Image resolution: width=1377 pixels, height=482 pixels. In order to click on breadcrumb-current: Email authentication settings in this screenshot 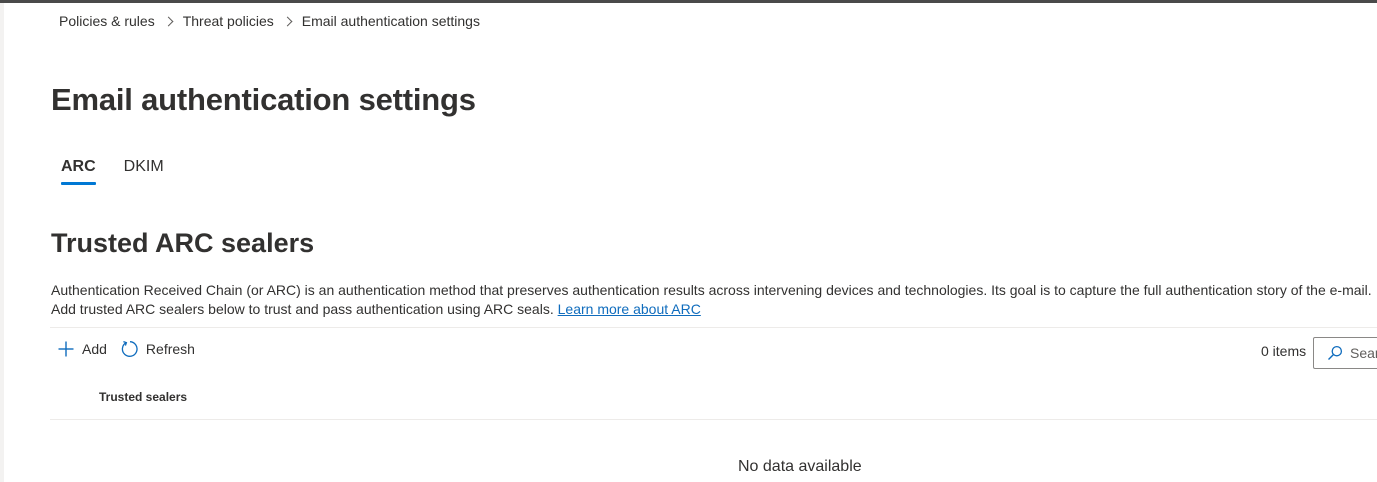, I will do `click(390, 21)`.